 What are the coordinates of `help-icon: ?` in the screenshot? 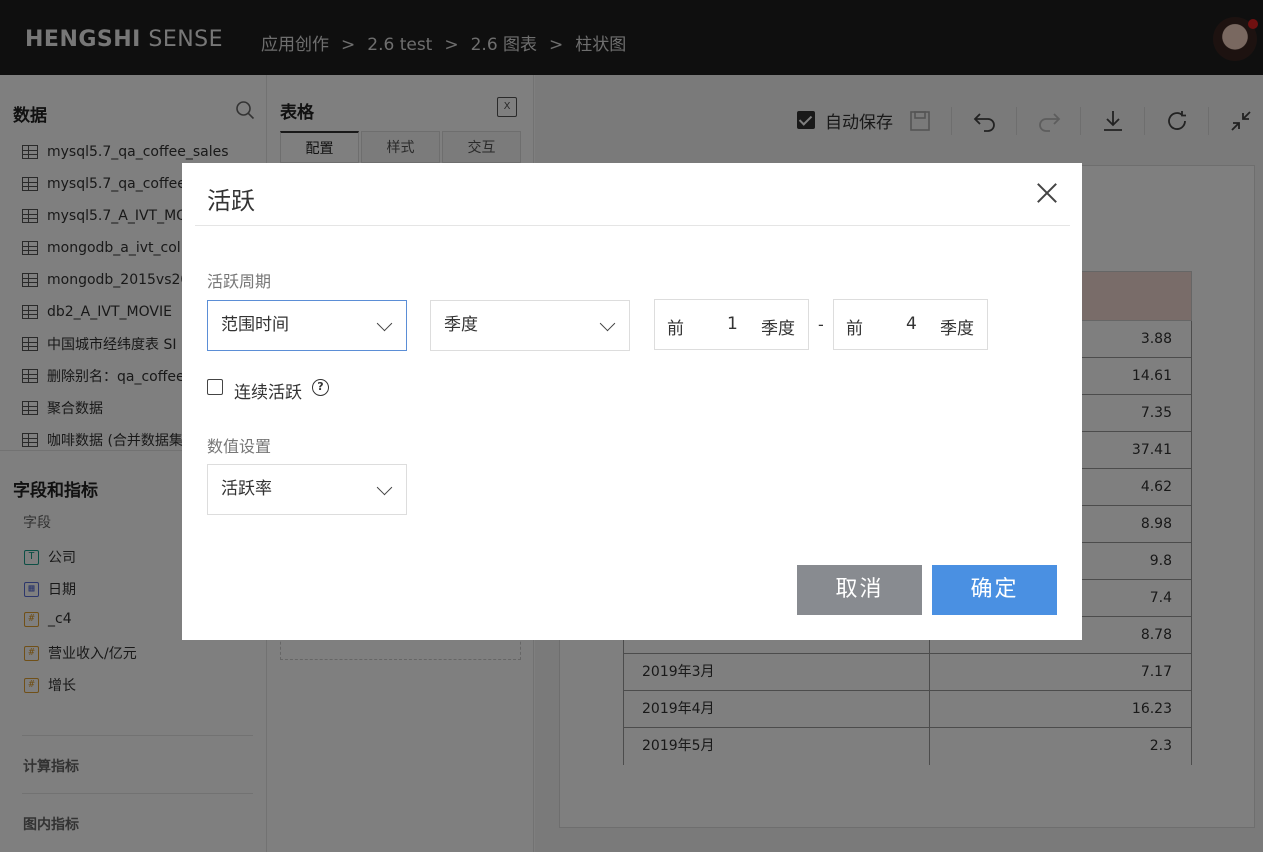 It's located at (320, 387).